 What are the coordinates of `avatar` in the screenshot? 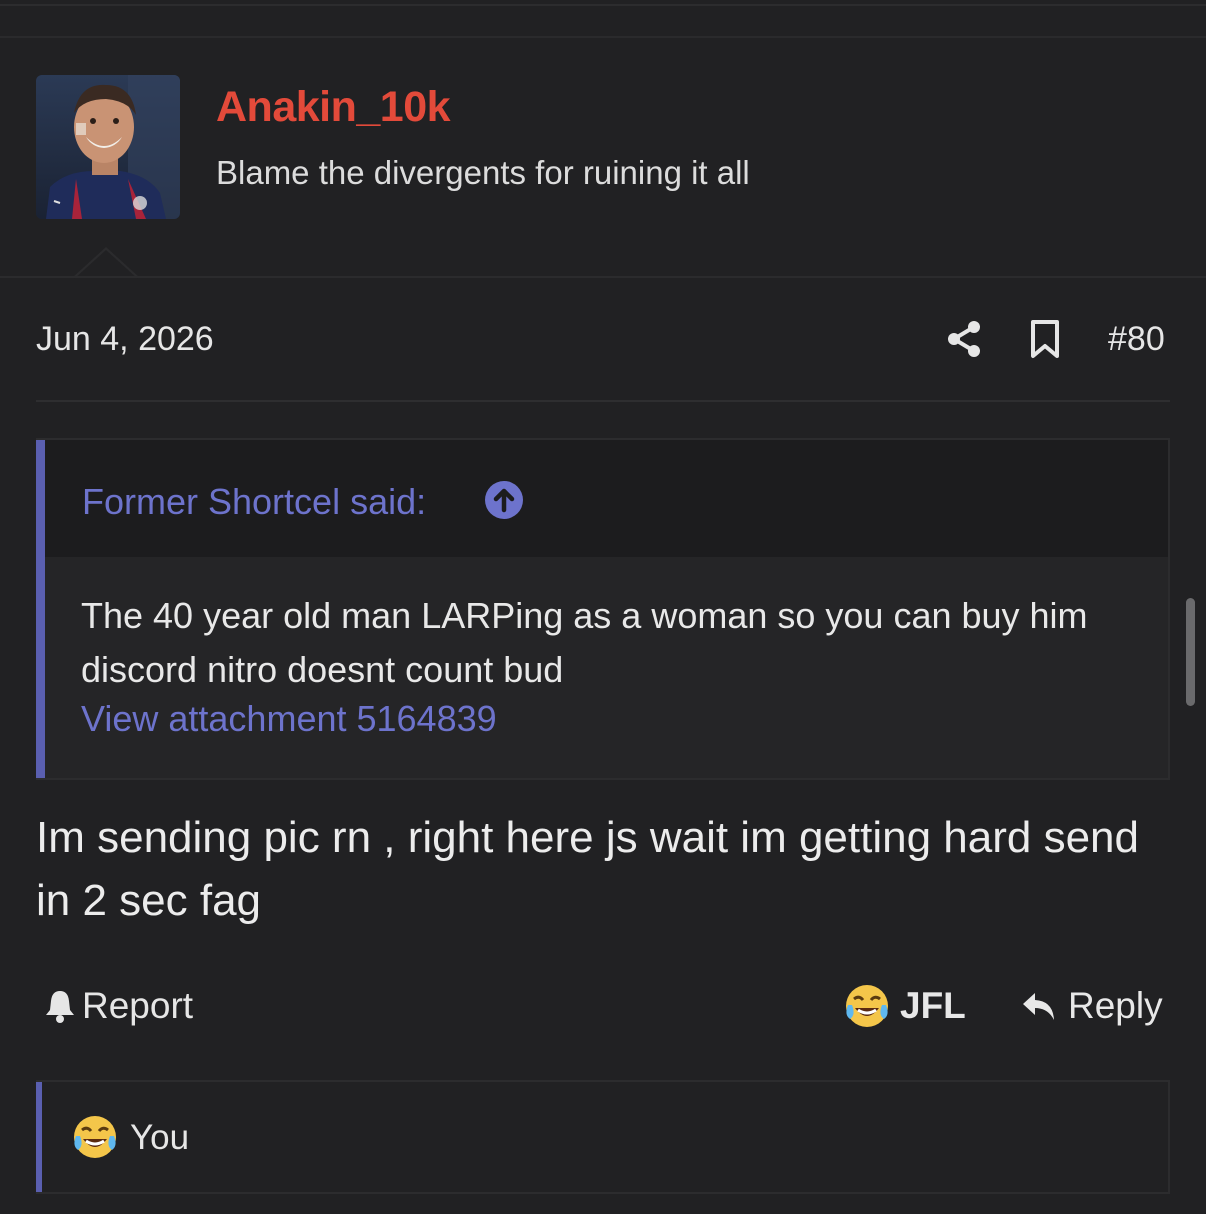 It's located at (108, 147).